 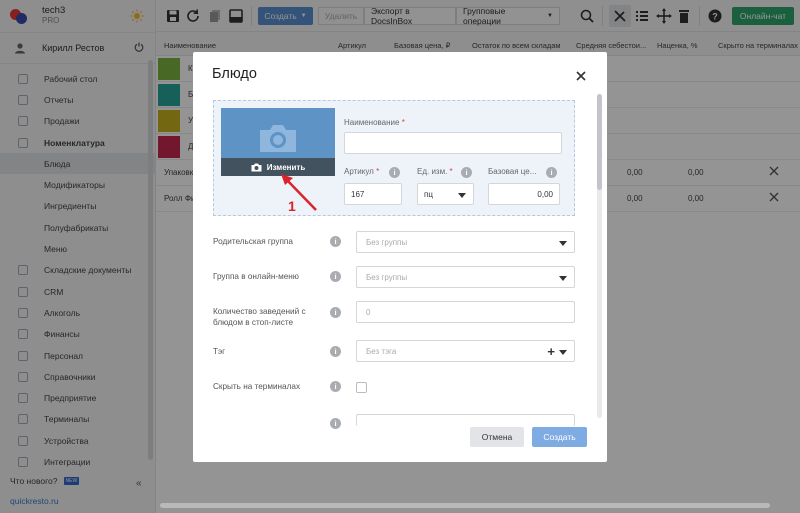 What do you see at coordinates (599, 256) in the screenshot?
I see `dialog-scrollbar` at bounding box center [599, 256].